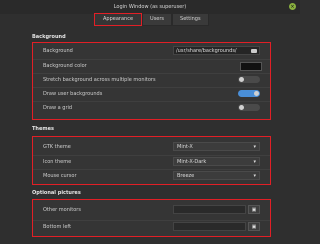 This screenshot has width=320, height=244. I want to click on icon-theme-select: Mint-X-Dark ▾, so click(216, 161).